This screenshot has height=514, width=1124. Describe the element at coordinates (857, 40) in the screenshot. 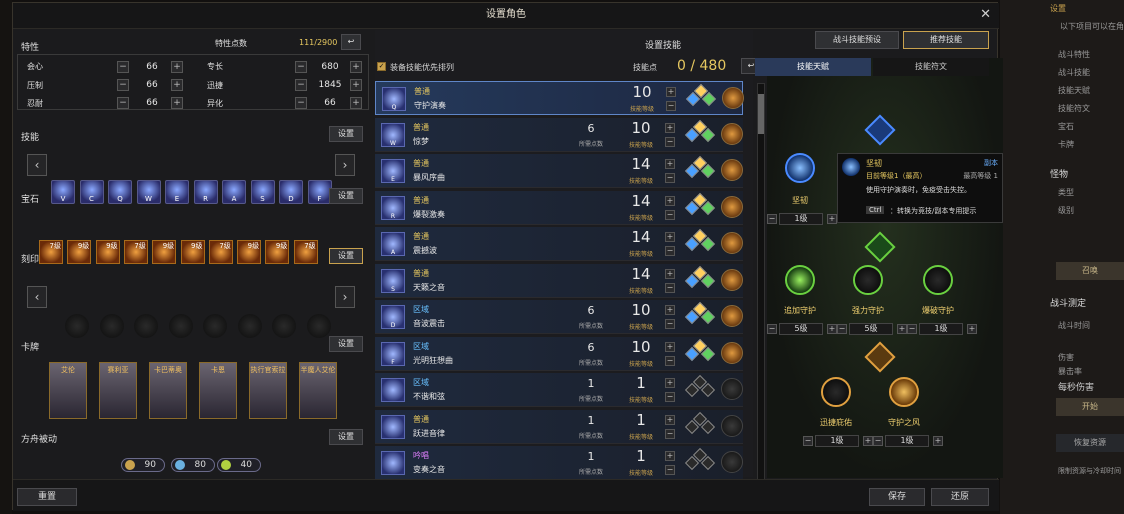

I see `skill-preset-button: 战斗技能预设` at that location.